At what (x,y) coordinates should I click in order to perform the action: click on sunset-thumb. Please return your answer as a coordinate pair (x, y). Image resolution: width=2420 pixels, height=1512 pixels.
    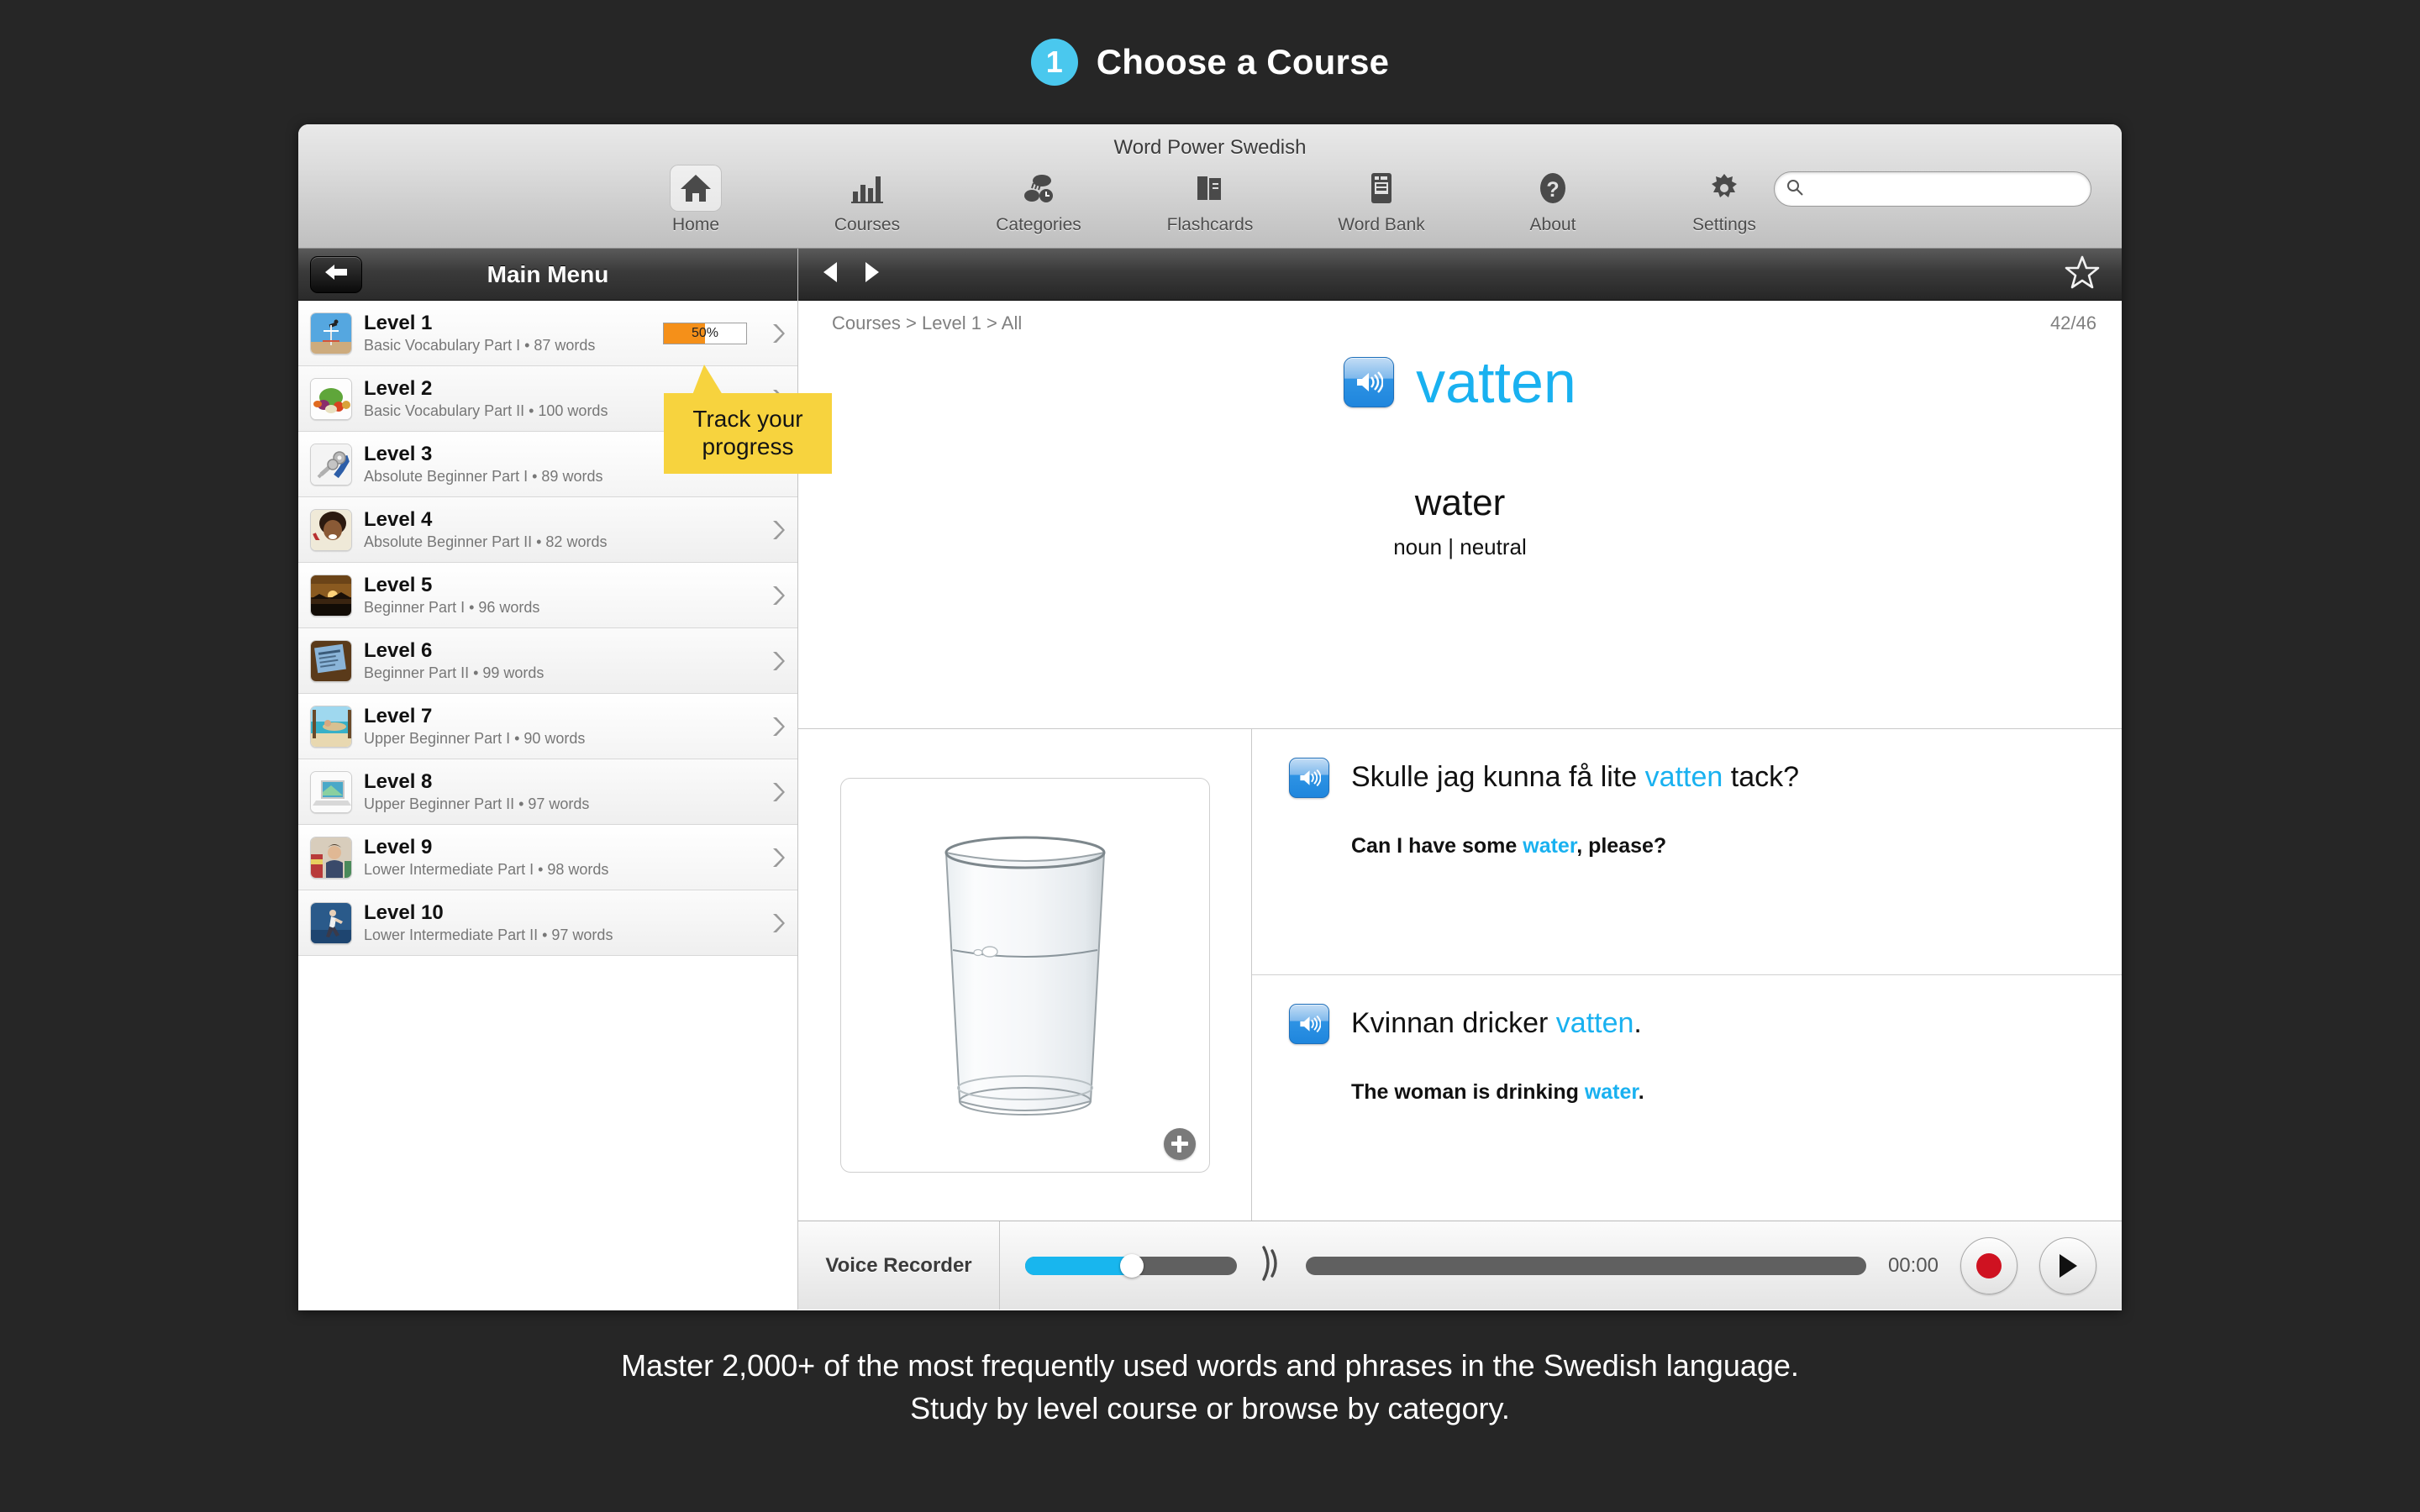
    Looking at the image, I should click on (331, 595).